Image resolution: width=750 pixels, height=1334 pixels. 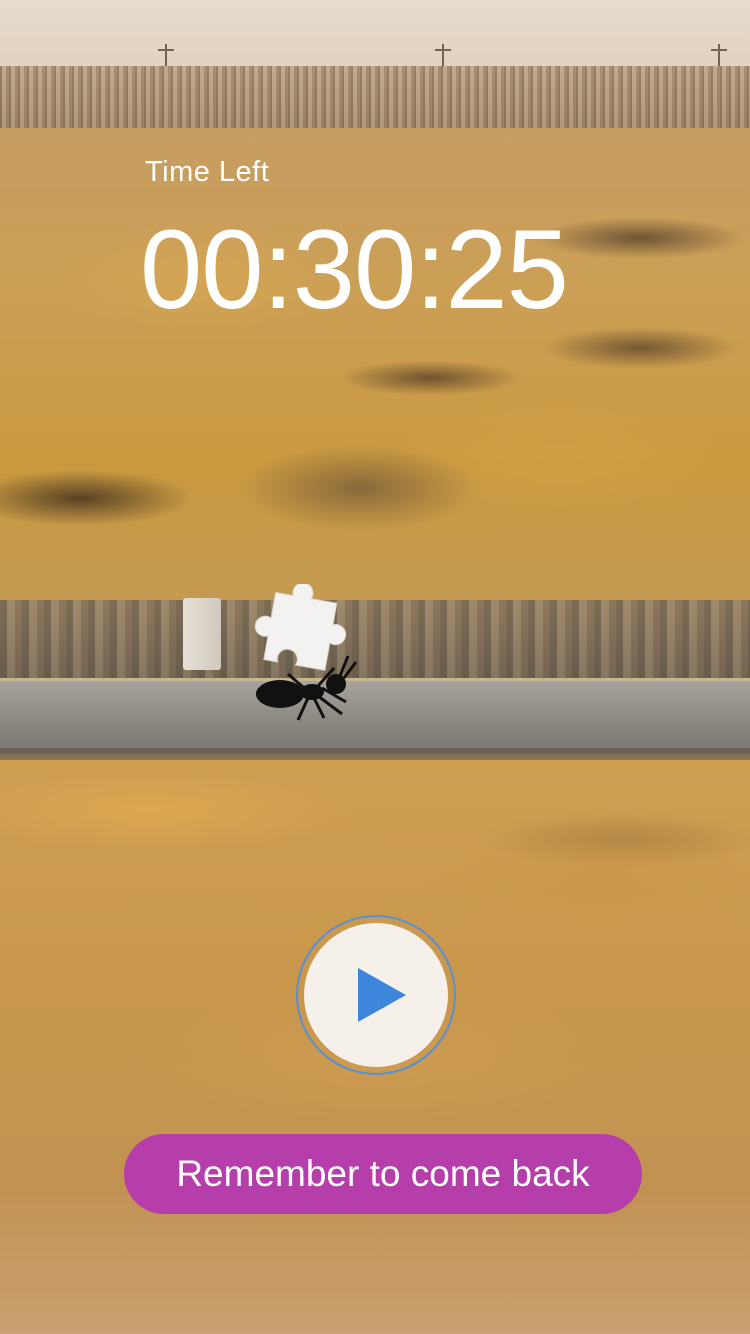 I want to click on play-button-face, so click(x=376, y=995).